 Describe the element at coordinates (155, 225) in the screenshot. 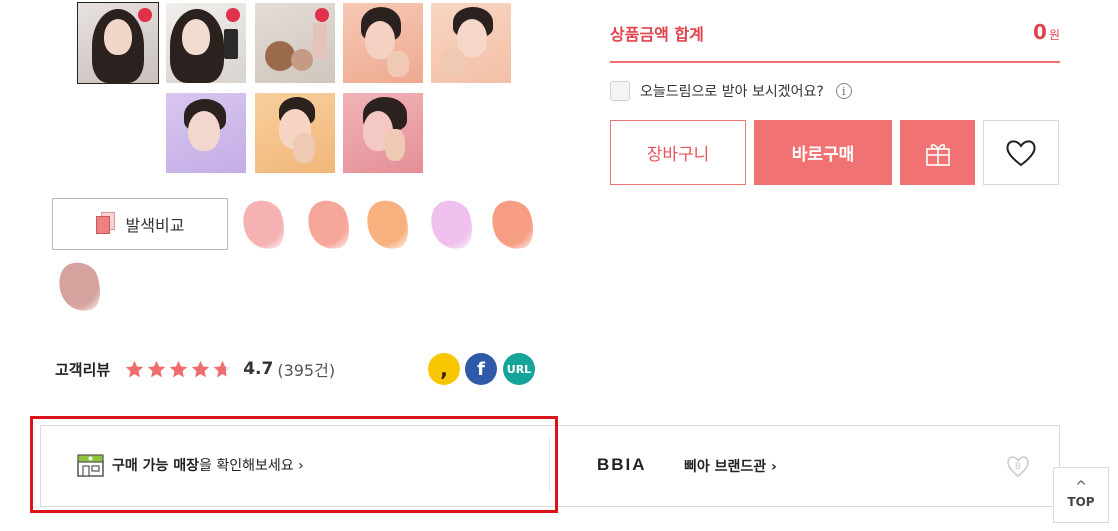

I see `color-compare-label: 발색비교` at that location.